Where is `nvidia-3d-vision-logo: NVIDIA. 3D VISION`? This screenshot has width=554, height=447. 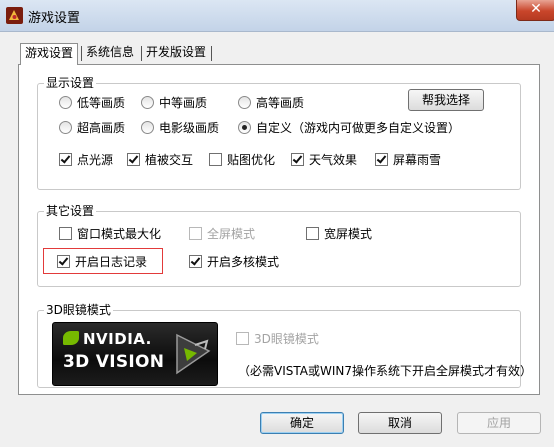 nvidia-3d-vision-logo: NVIDIA. 3D VISION is located at coordinates (135, 354).